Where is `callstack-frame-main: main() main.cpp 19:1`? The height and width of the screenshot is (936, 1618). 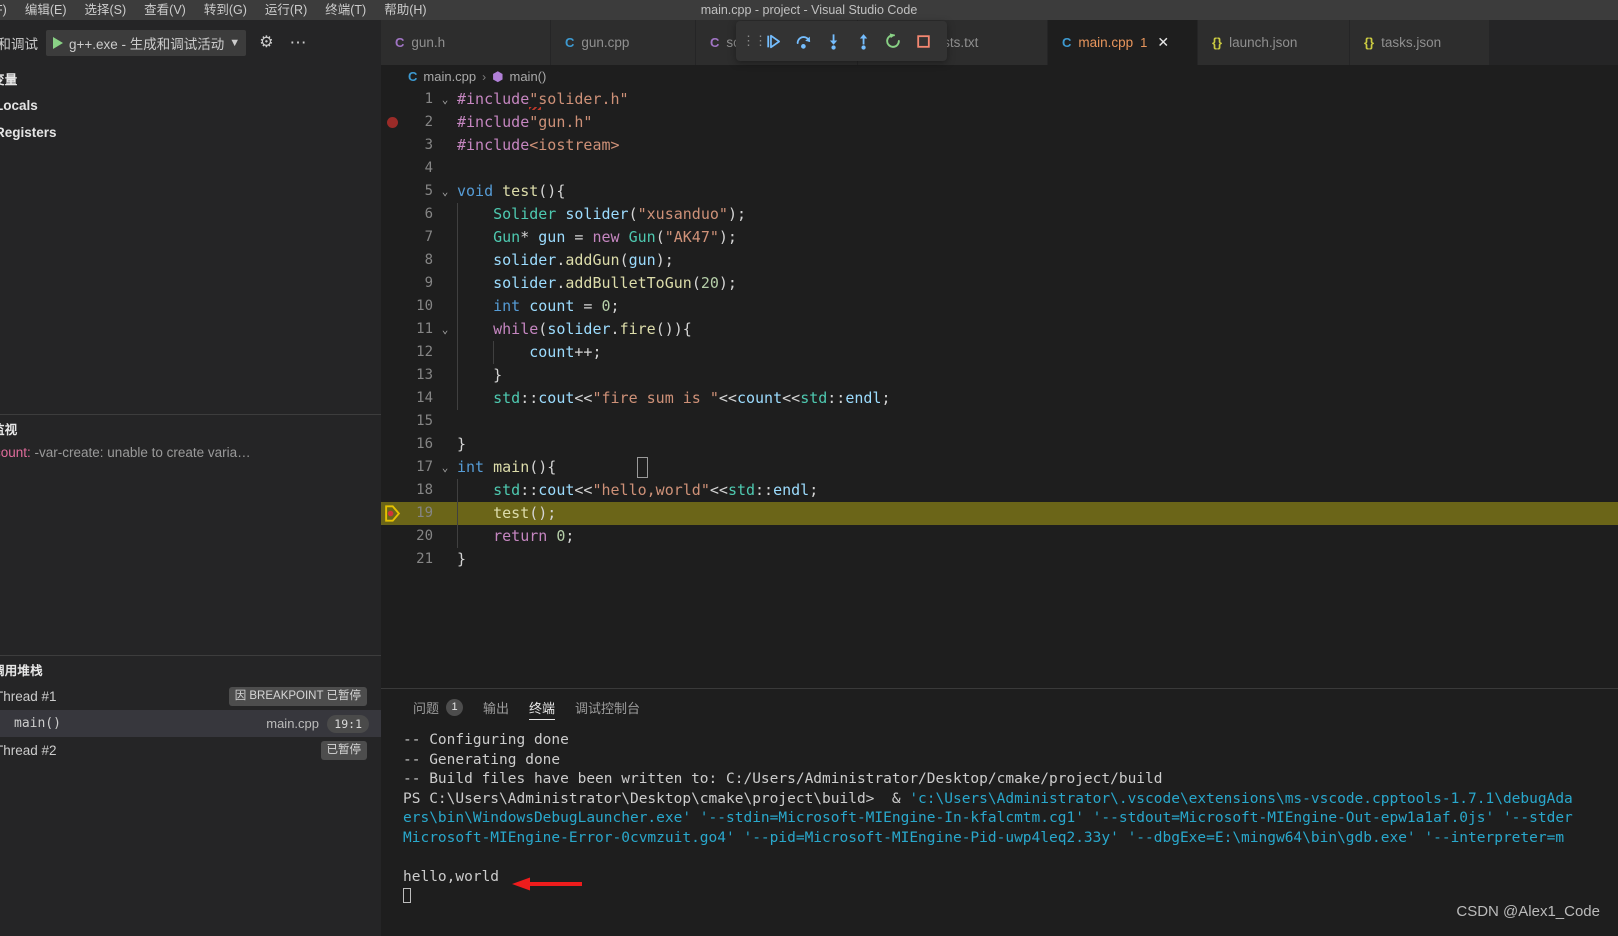 callstack-frame-main: main() main.cpp 19:1 is located at coordinates (190, 723).